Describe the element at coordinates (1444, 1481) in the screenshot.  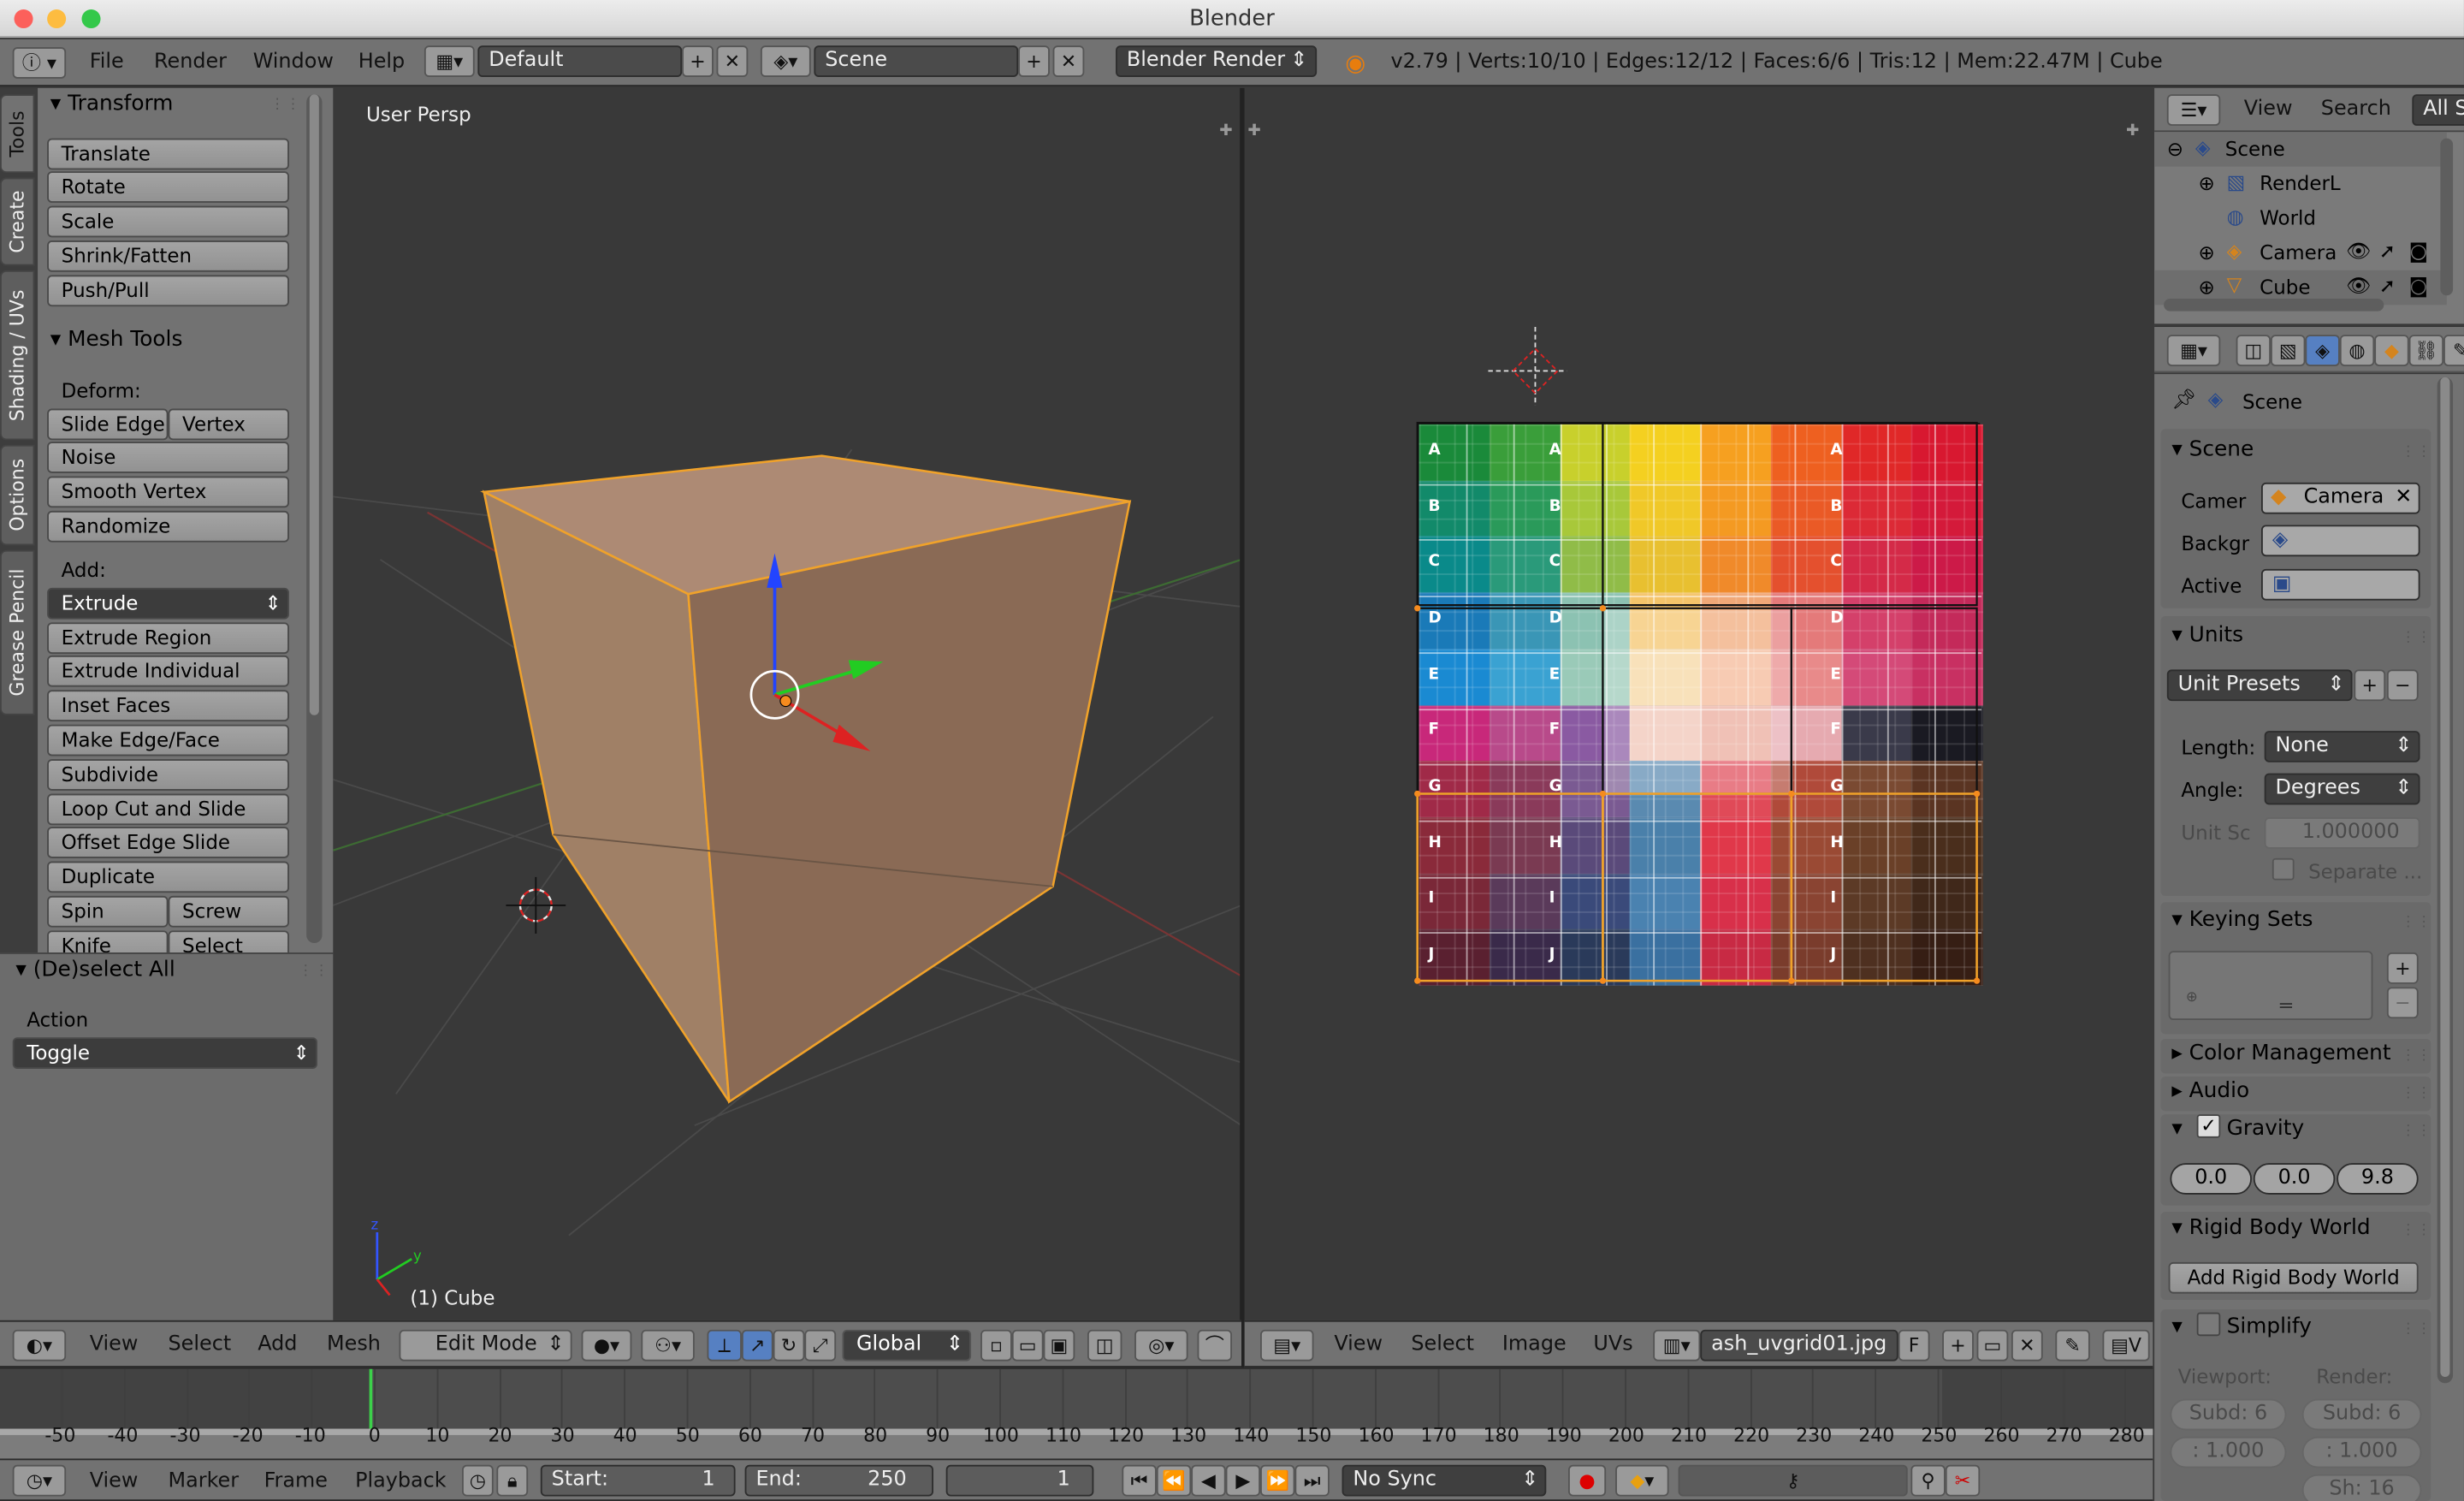
I see `sync-dropdown: No Sync ⇕` at that location.